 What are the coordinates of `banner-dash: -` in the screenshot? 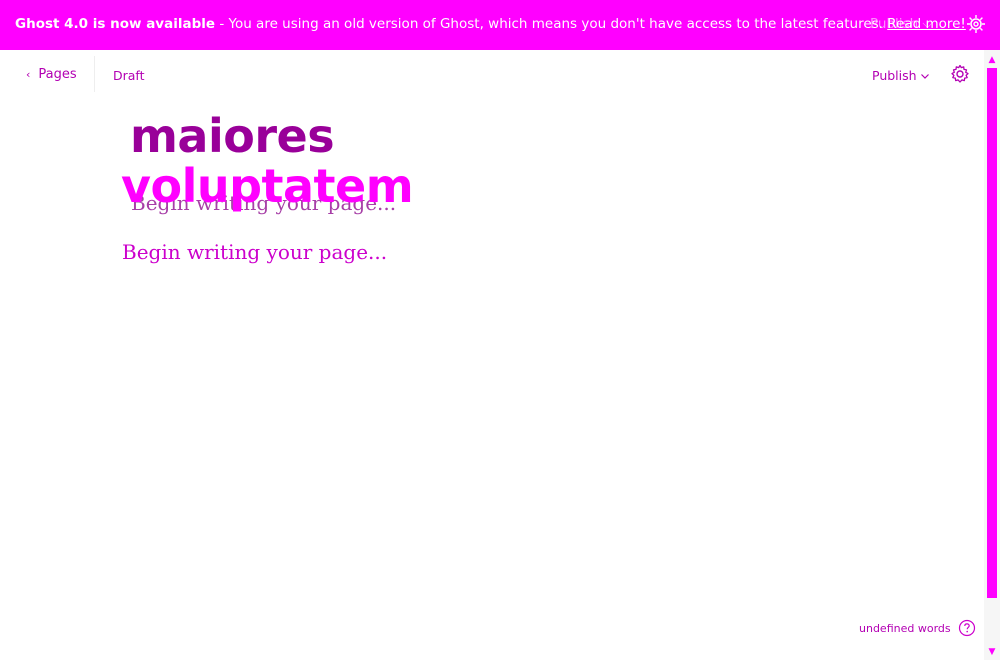 It's located at (222, 24).